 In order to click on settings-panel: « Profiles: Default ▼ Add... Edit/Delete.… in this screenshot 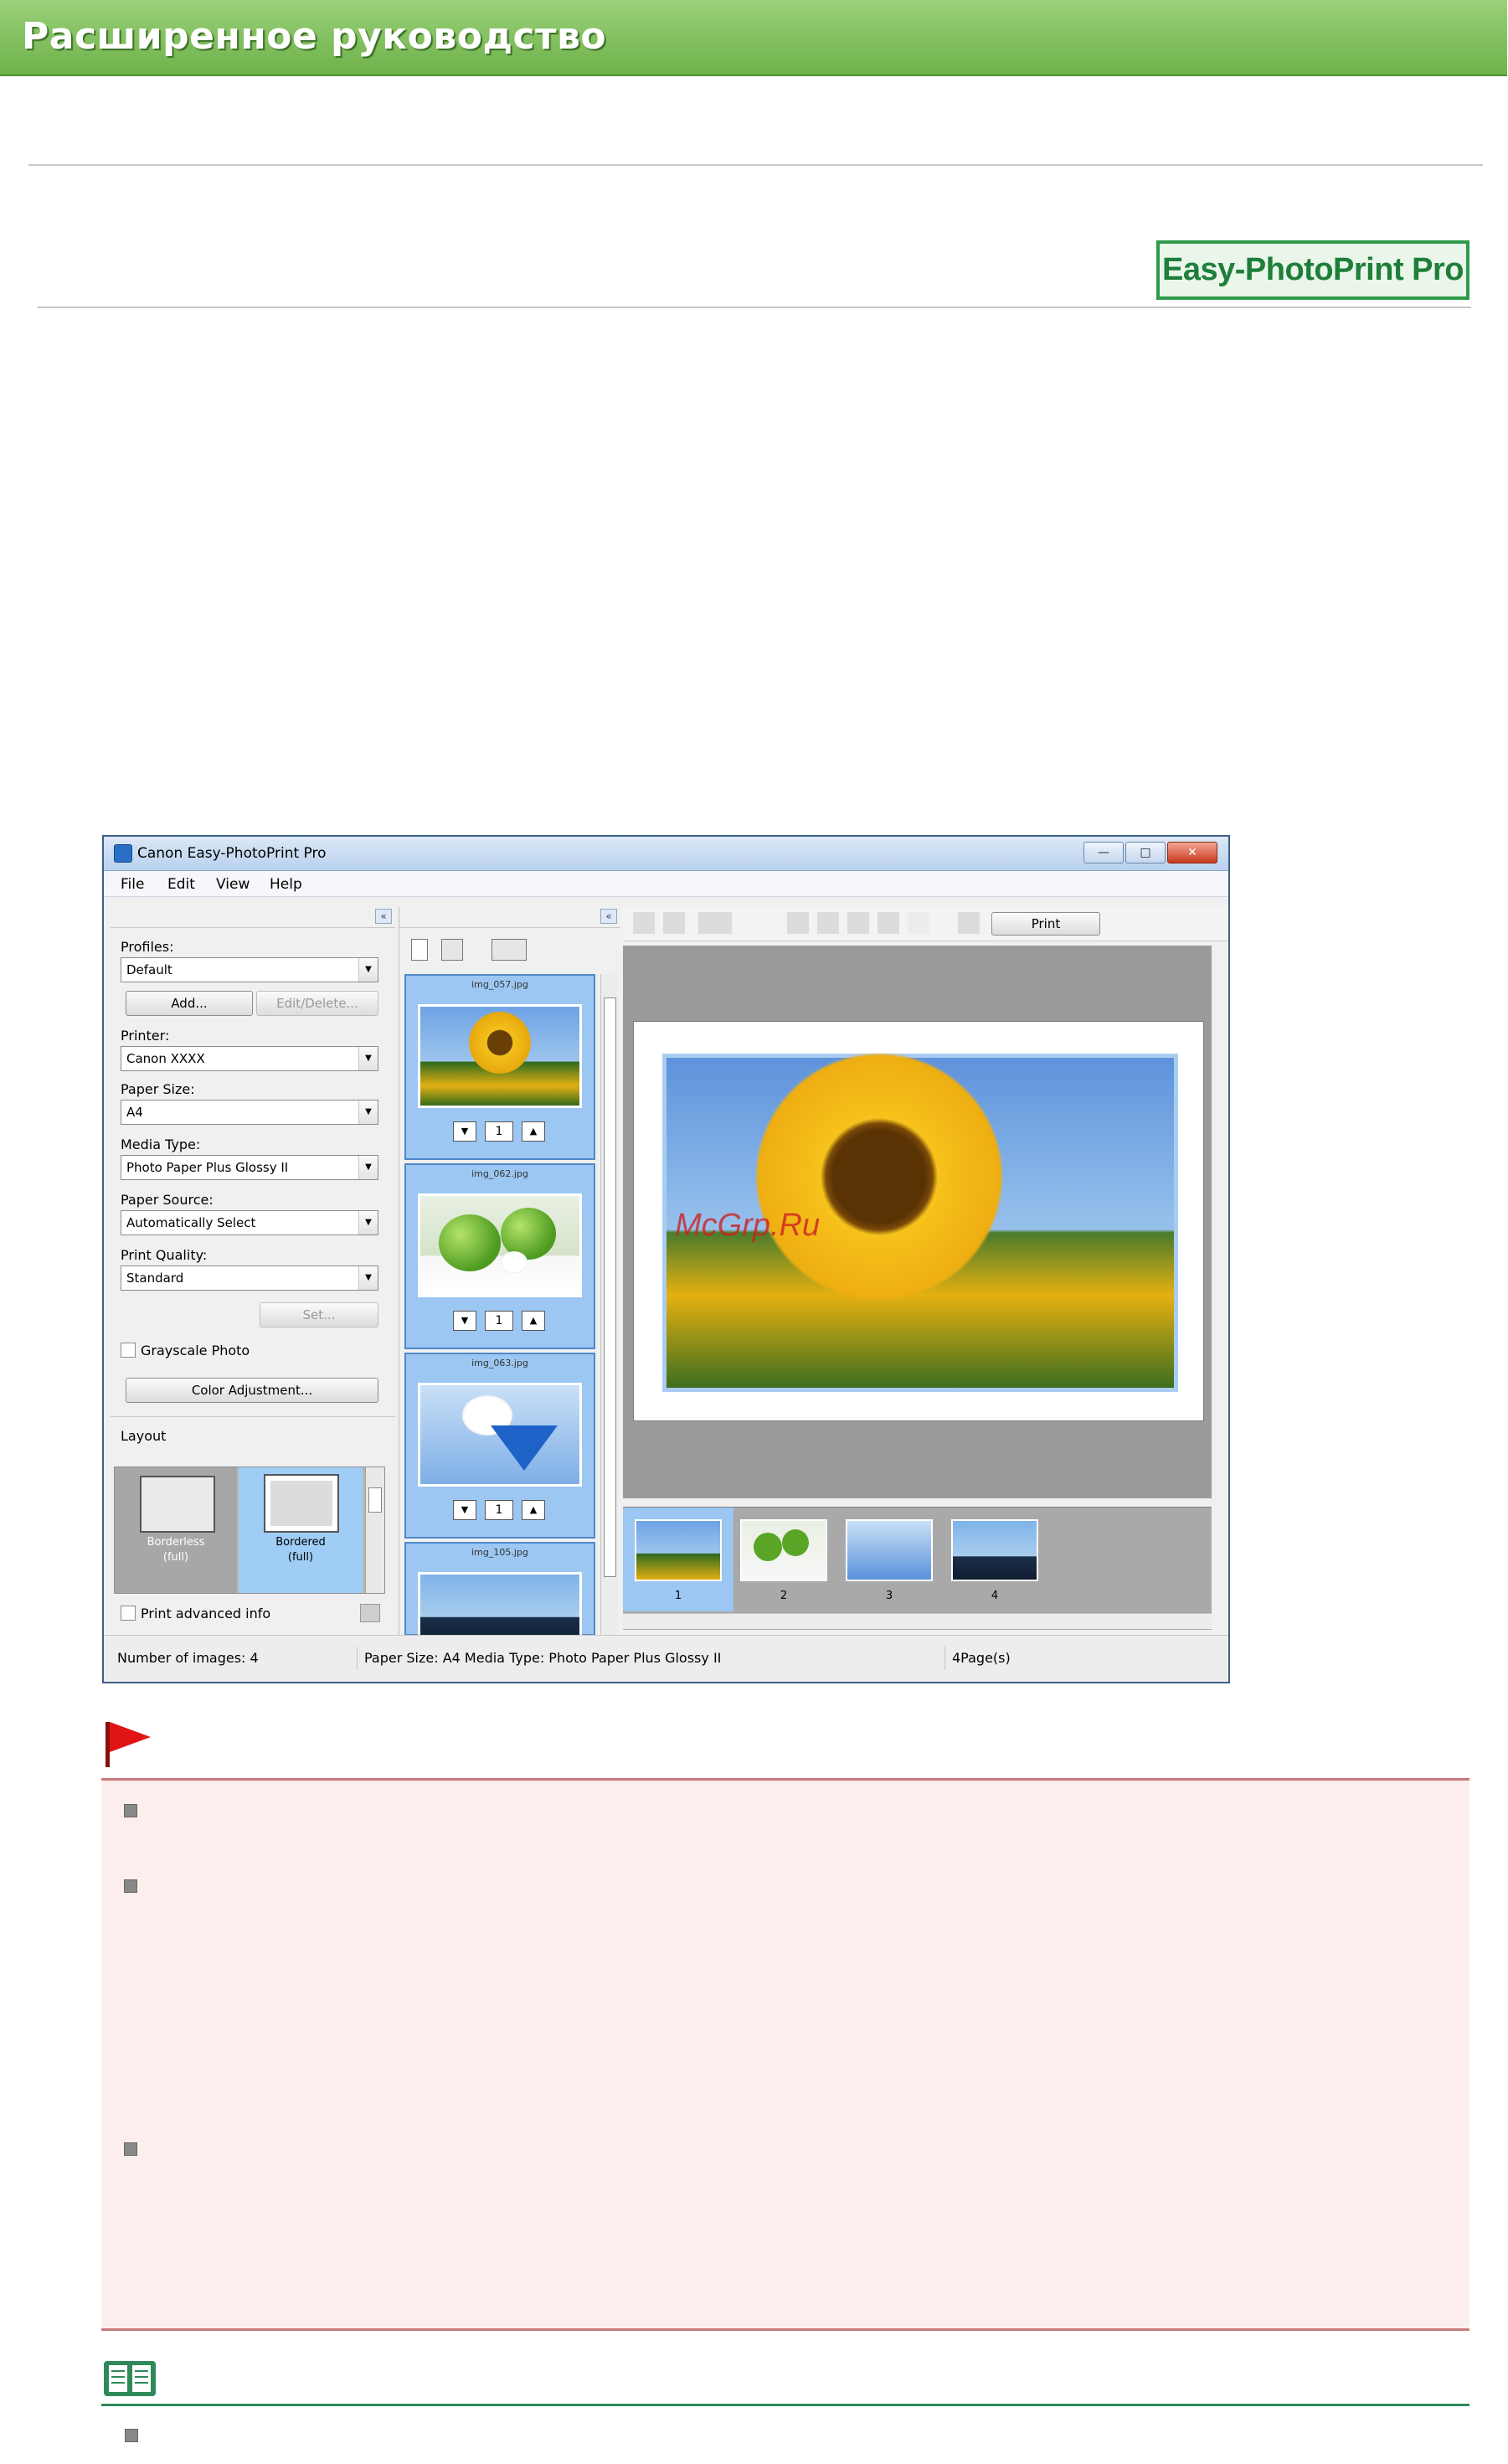, I will do `click(253, 1271)`.